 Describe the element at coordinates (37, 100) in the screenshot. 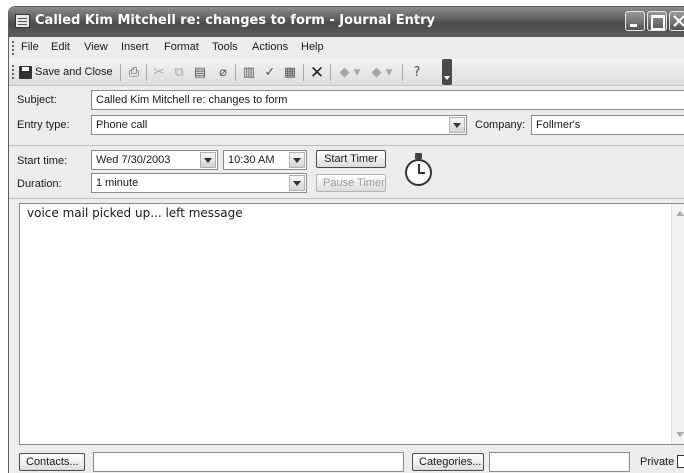

I see `subject-label: Subject:` at that location.